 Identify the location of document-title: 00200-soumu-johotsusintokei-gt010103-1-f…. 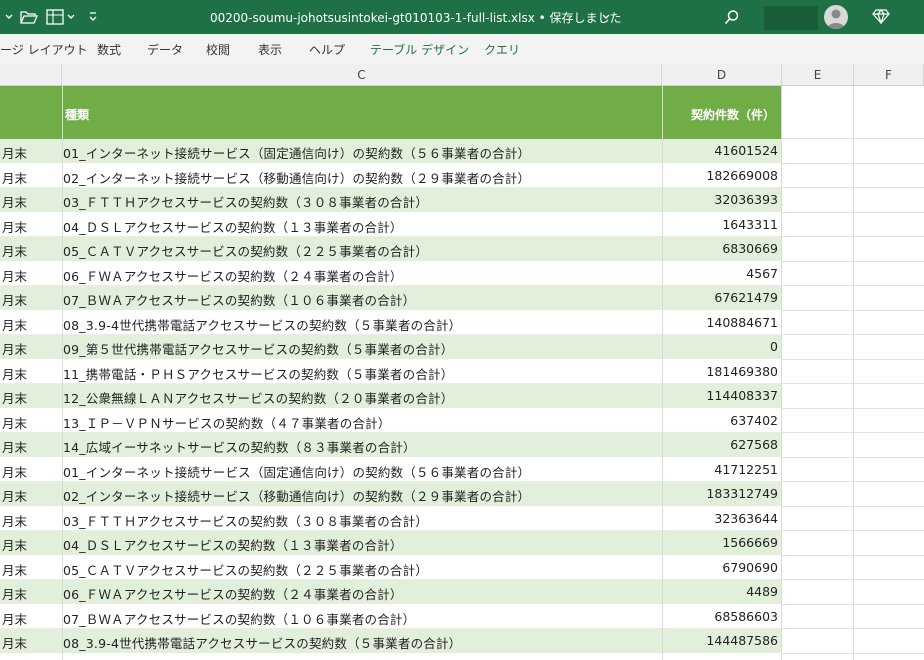
(416, 17).